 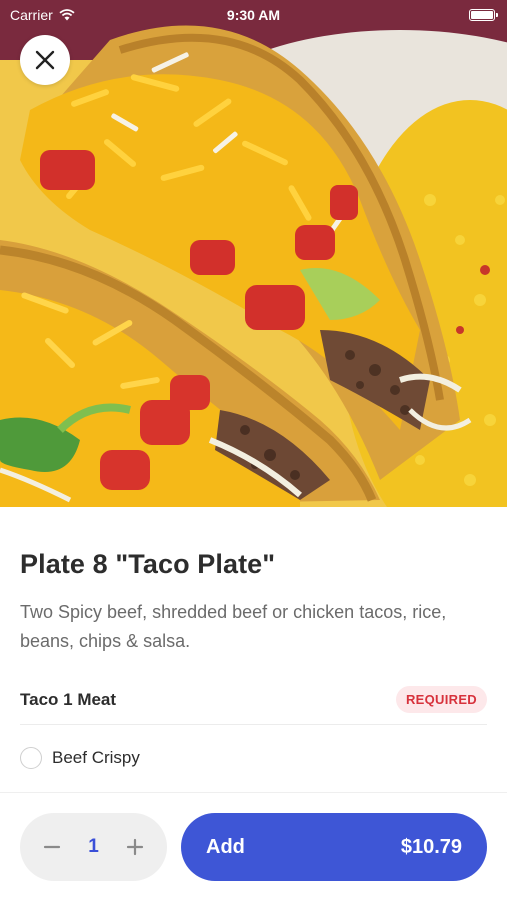 I want to click on quantity-value: 1, so click(x=93, y=846).